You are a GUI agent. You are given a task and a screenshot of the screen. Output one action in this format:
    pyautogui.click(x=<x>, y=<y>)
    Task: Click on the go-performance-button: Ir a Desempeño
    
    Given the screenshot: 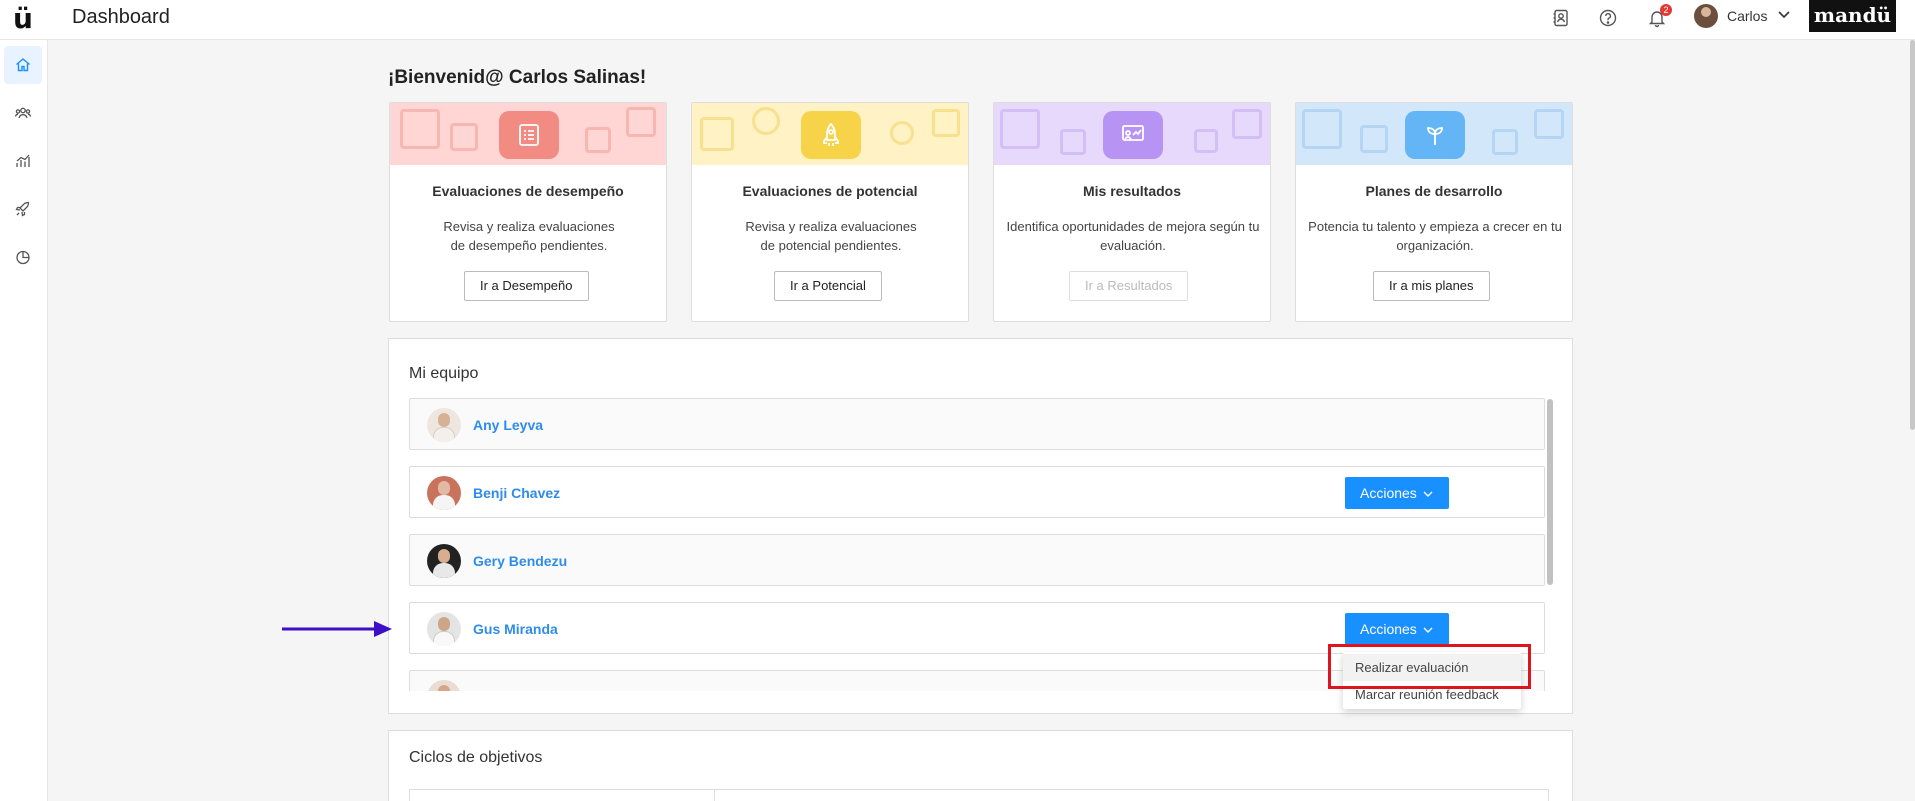 What is the action you would take?
    pyautogui.click(x=526, y=286)
    